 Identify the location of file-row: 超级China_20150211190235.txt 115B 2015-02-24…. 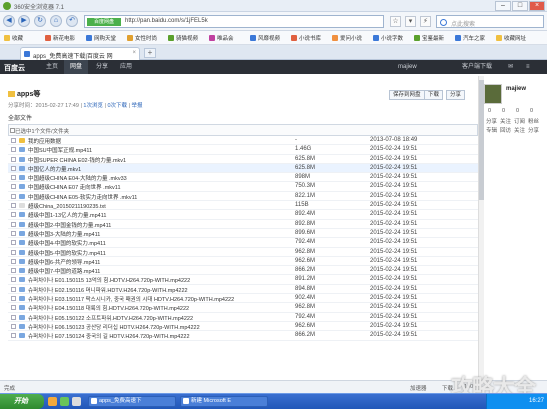
(243, 206).